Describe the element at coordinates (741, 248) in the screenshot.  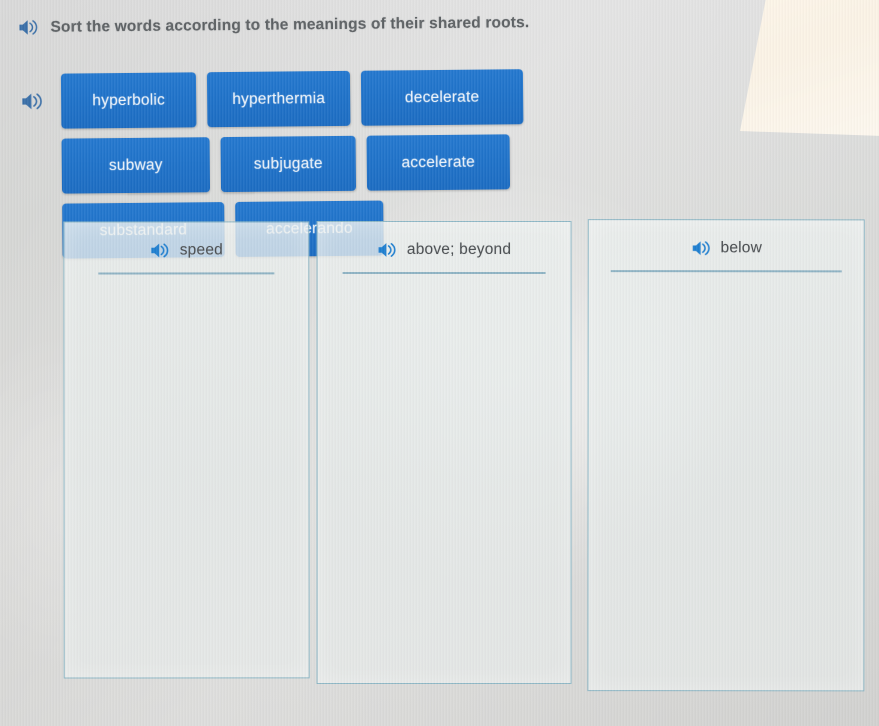
I see `category-label: below` at that location.